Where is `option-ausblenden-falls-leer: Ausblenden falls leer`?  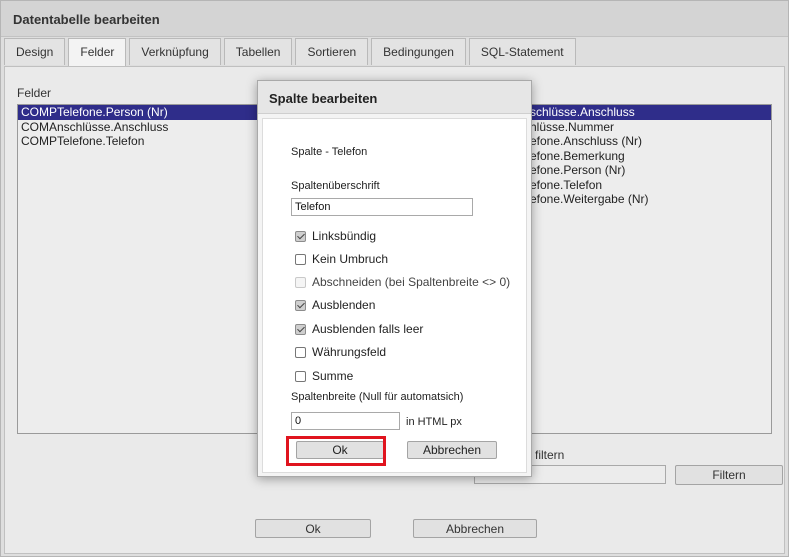 option-ausblenden-falls-leer: Ausblenden falls leer is located at coordinates (359, 329).